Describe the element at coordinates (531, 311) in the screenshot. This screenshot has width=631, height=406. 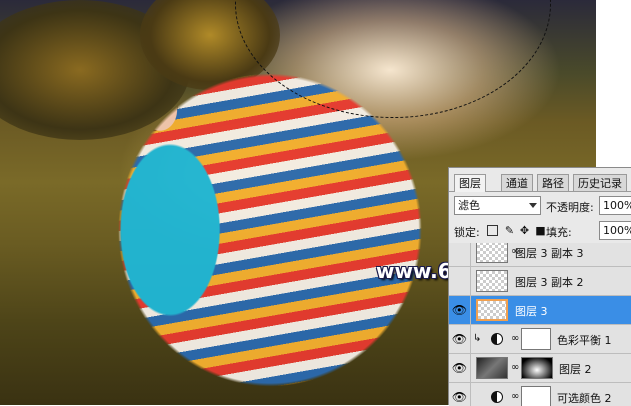
I see `layer-name: 图层 3` at that location.